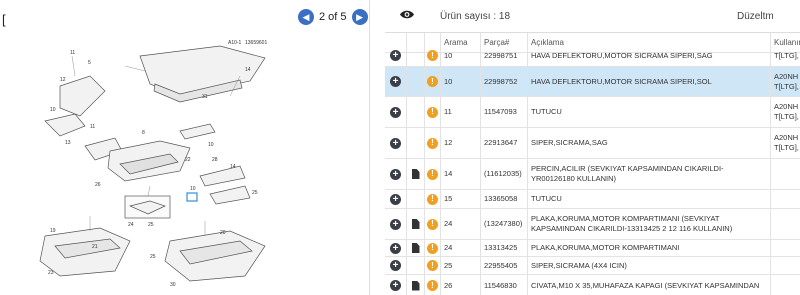 The image size is (800, 295). What do you see at coordinates (755, 16) in the screenshot?
I see `edit-link: Düzeltm` at bounding box center [755, 16].